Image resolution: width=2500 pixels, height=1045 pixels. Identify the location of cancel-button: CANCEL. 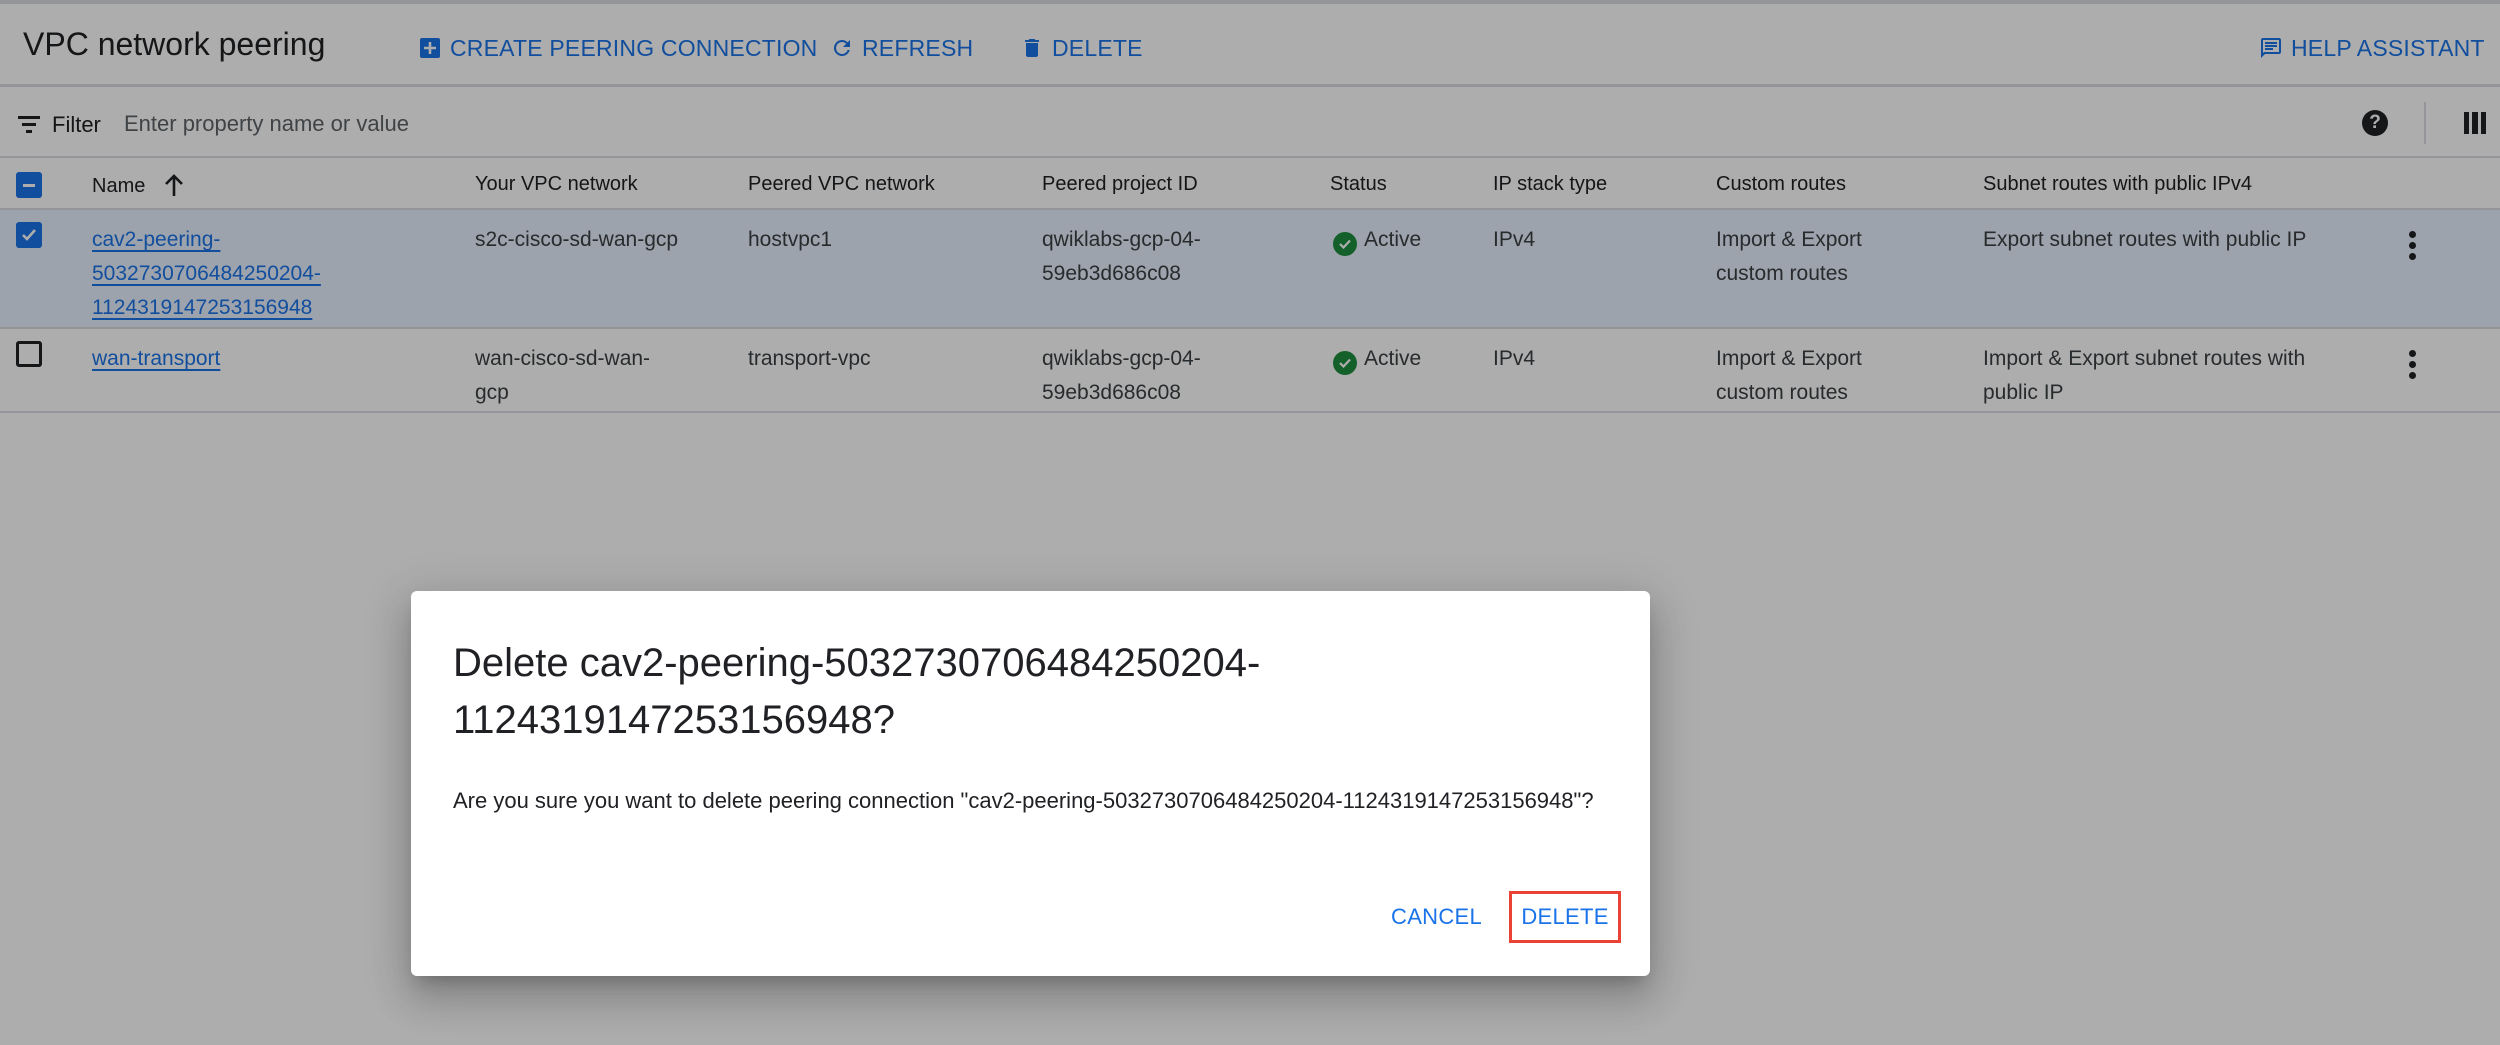
(1436, 917).